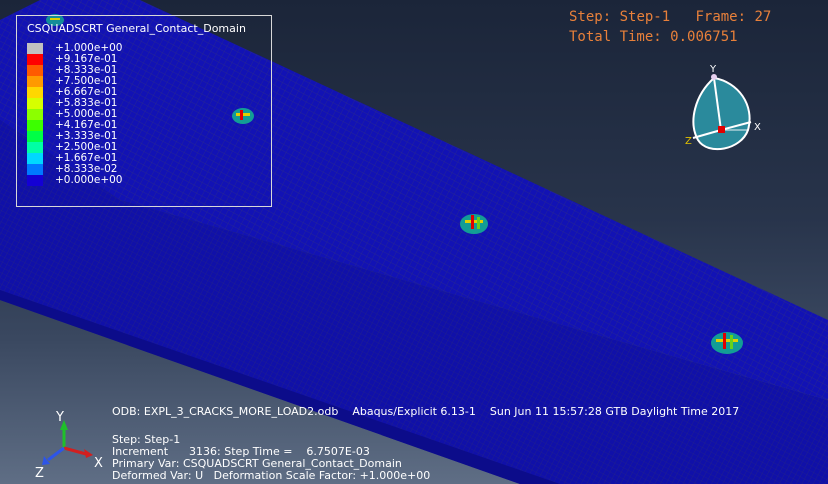  I want to click on view-cube-shape, so click(721, 113).